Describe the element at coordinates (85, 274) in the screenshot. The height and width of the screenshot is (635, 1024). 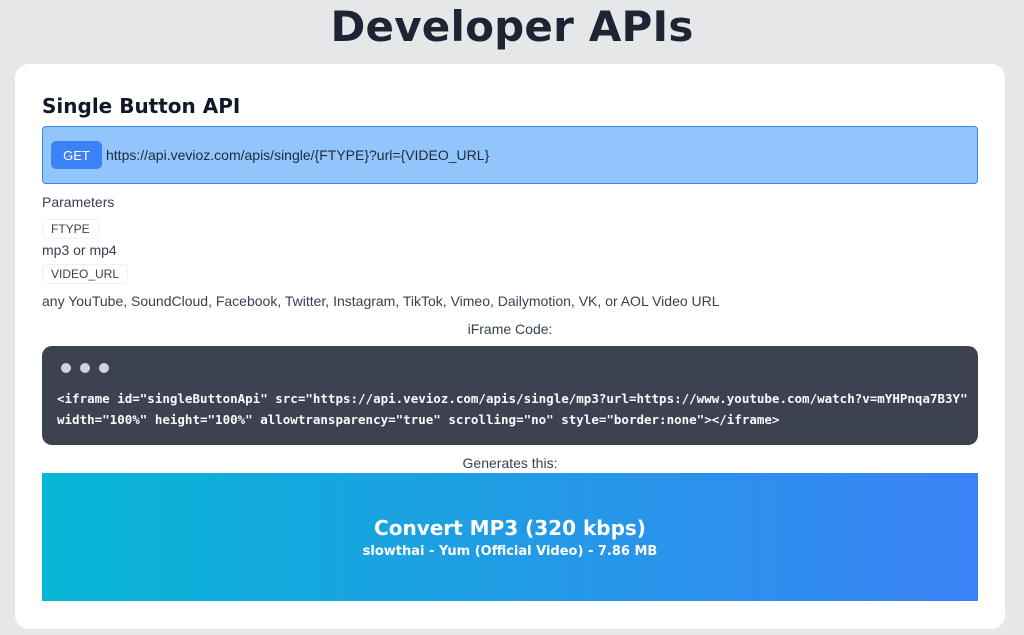
I see `param-tag-video-url: VIDEO_URL` at that location.